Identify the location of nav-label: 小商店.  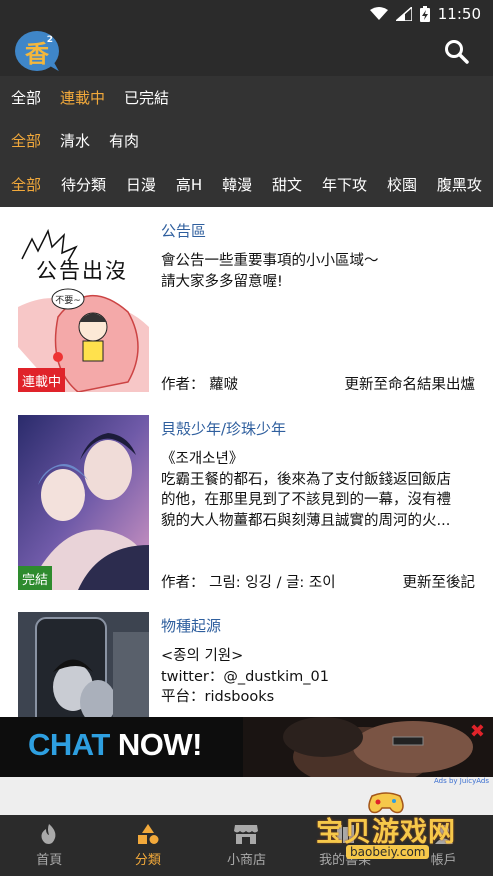
(246, 860).